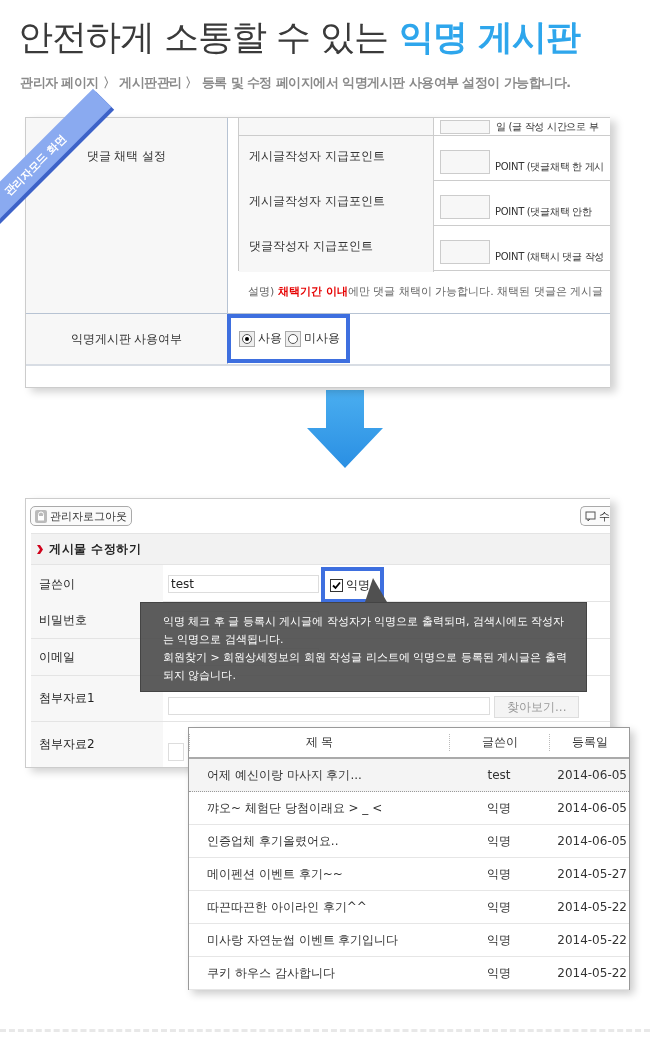  What do you see at coordinates (592, 874) in the screenshot?
I see `post-date: 2014-05-27` at bounding box center [592, 874].